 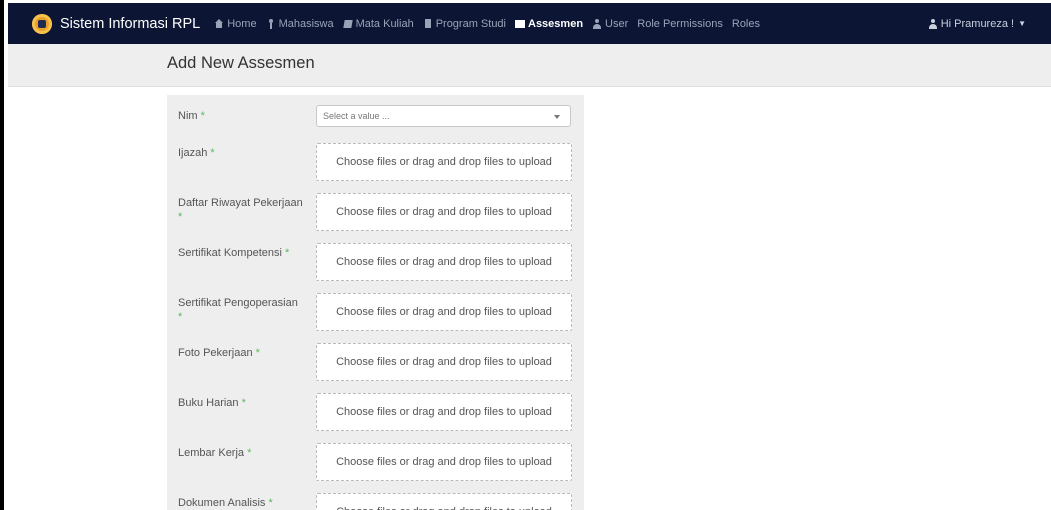 What do you see at coordinates (215, 353) in the screenshot?
I see `field-label-text: Foto Pekerjaan` at bounding box center [215, 353].